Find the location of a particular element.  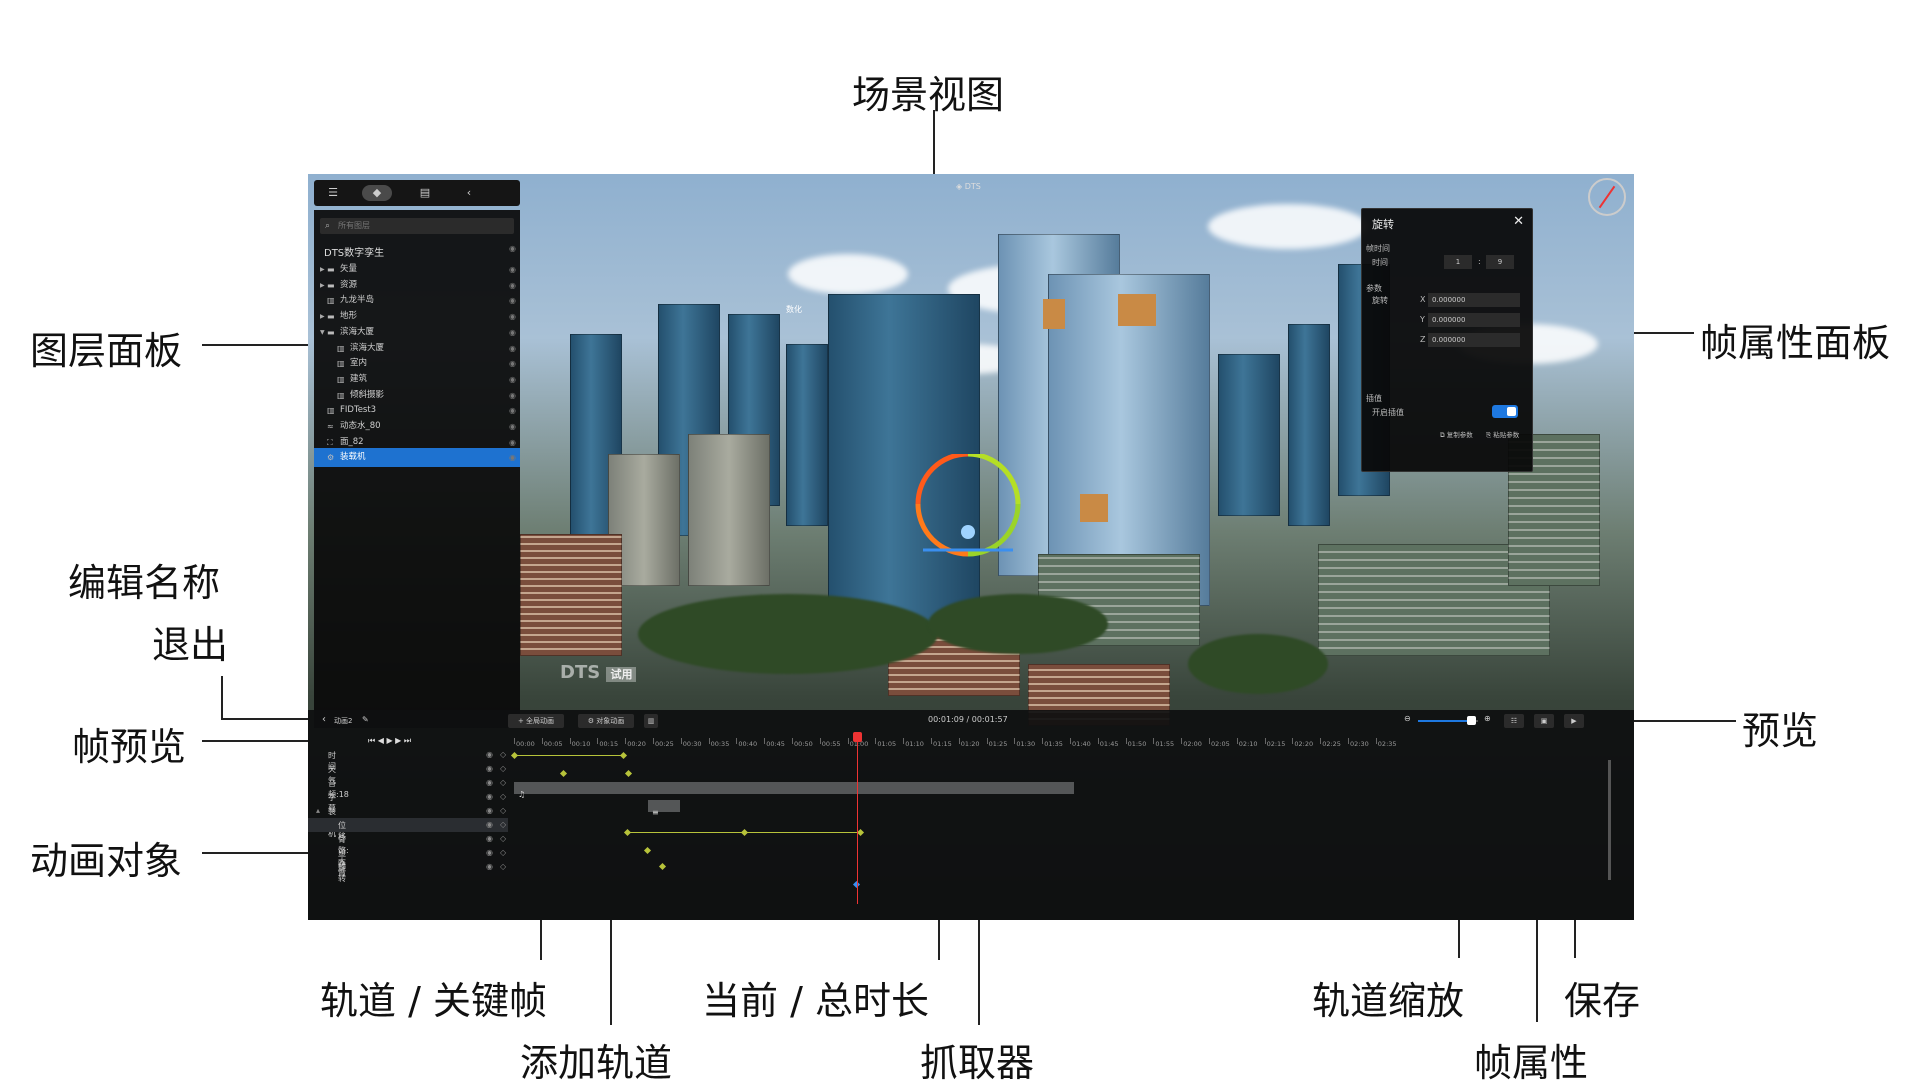

ruler-tick-label: 01:15 is located at coordinates (942, 744).